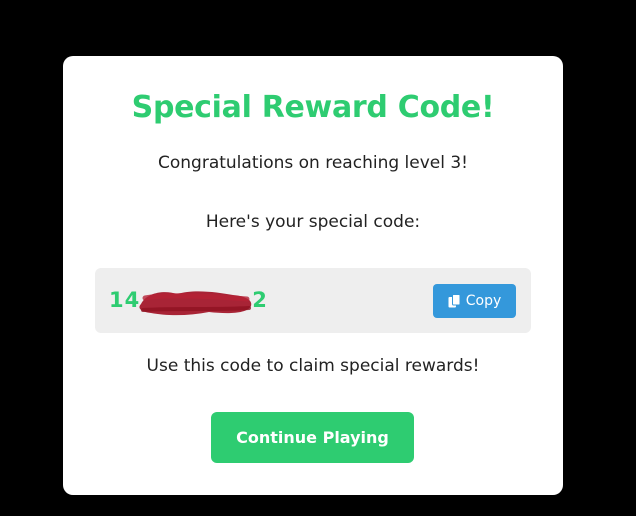 The height and width of the screenshot is (516, 636). Describe the element at coordinates (313, 222) in the screenshot. I see `code-intro-text: Here's your special code:` at that location.